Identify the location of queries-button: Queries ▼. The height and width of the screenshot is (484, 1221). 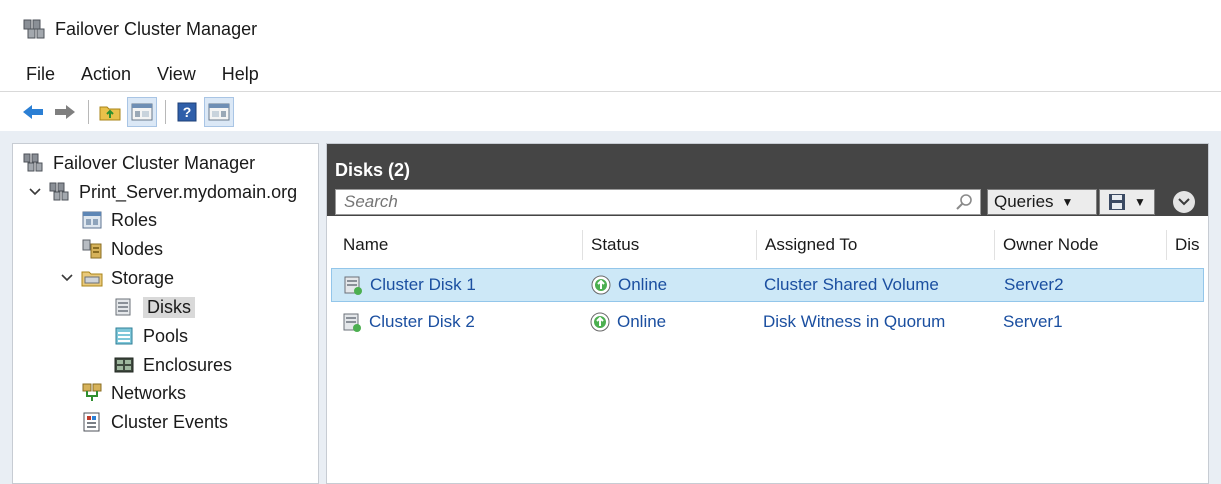
(1042, 202).